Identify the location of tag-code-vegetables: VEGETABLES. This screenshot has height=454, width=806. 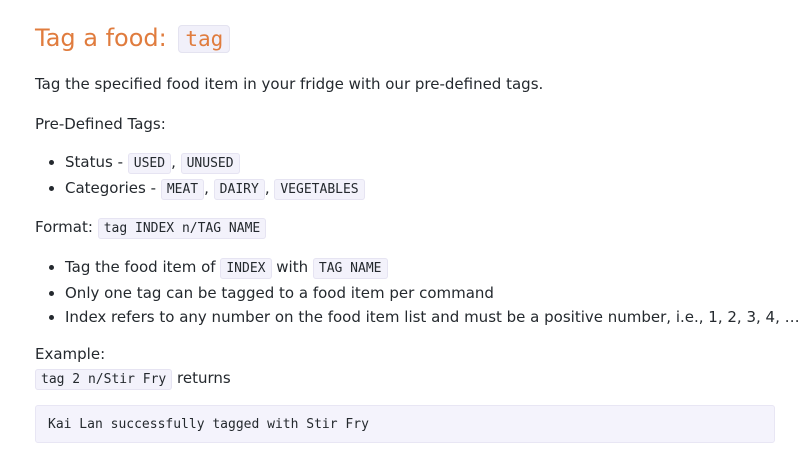
(319, 189).